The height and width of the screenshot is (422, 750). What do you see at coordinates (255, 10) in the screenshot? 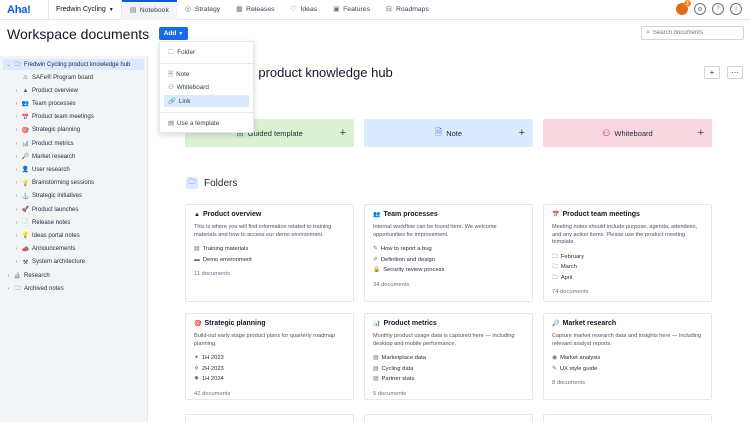
I see `tab-releases: ▦ Releases` at bounding box center [255, 10].